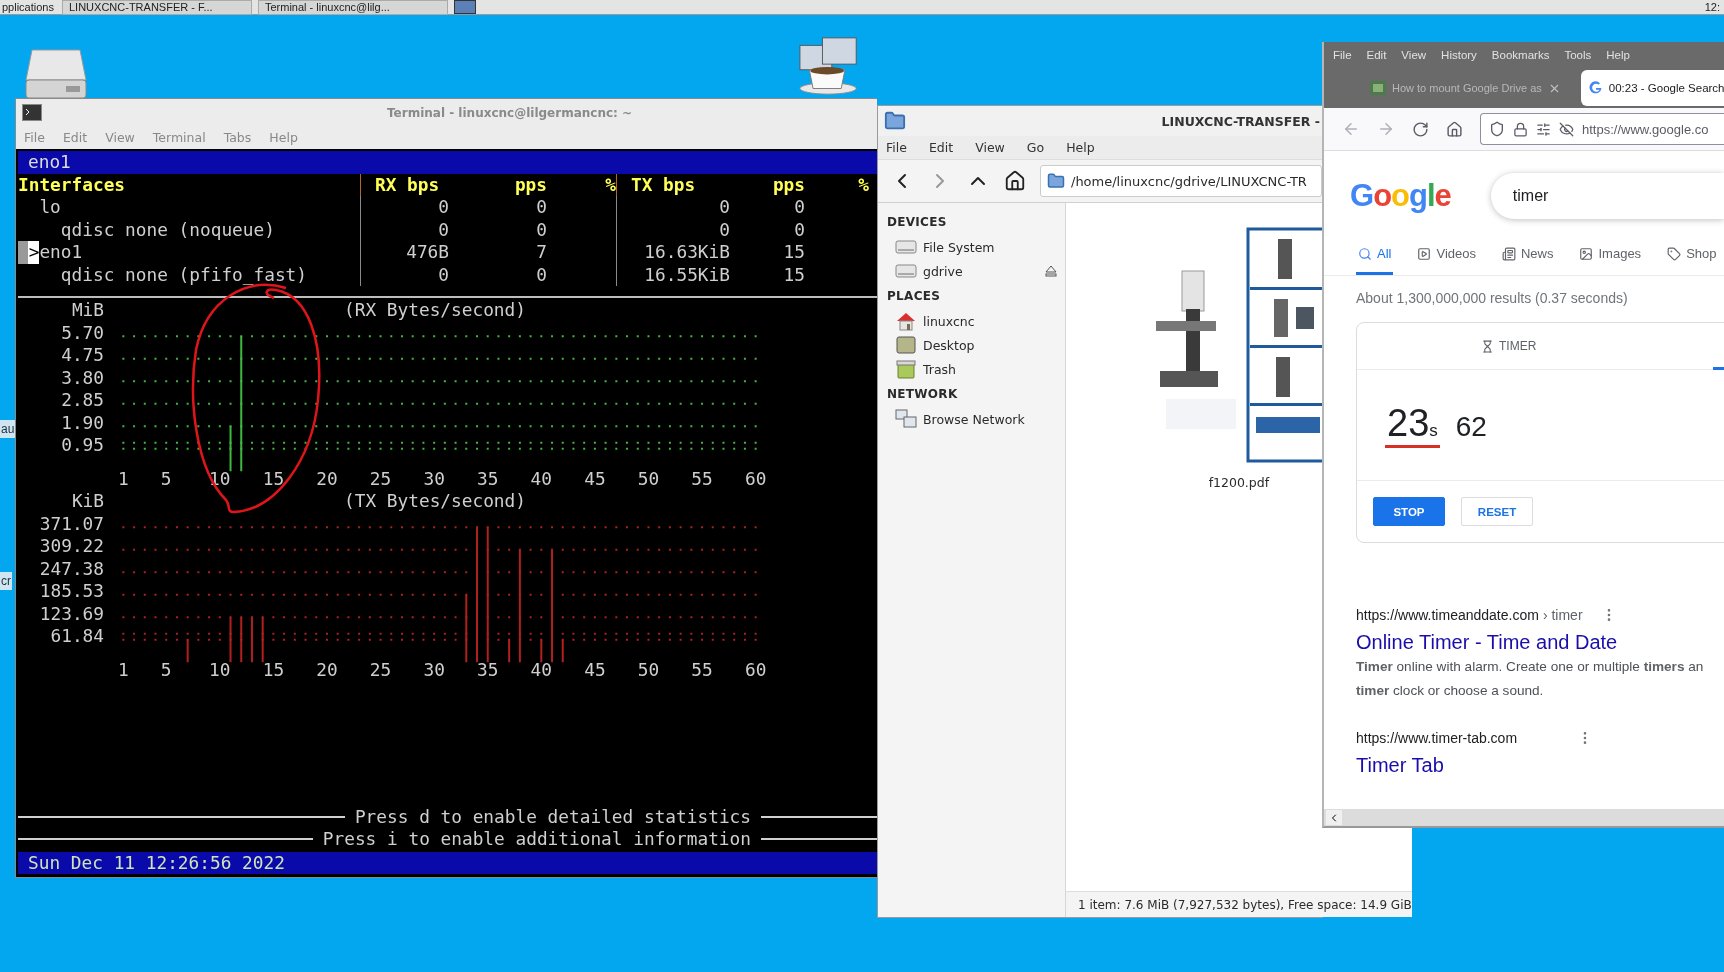  Describe the element at coordinates (972, 369) in the screenshot. I see `sidebar-item: Trash` at that location.